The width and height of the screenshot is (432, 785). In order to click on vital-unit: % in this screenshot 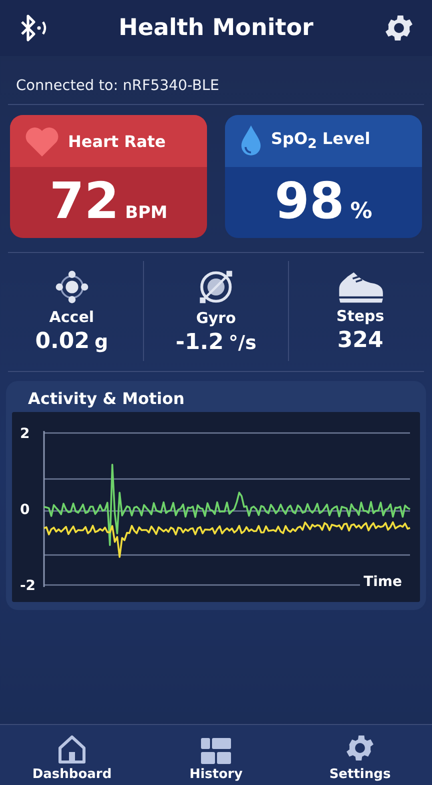, I will do `click(361, 211)`.